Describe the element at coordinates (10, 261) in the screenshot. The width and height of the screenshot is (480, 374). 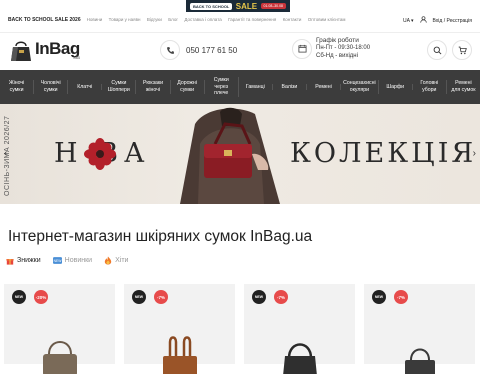
I see `gift-icon` at that location.